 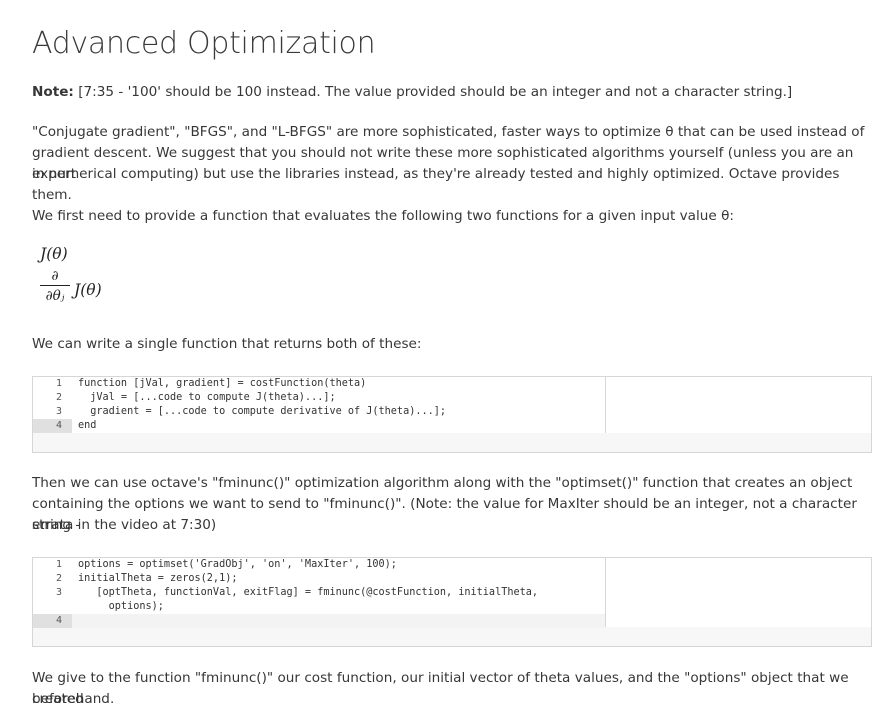 What do you see at coordinates (206, 398) in the screenshot?
I see `code-line: jVal = [...code to compute J(theta)...];` at bounding box center [206, 398].